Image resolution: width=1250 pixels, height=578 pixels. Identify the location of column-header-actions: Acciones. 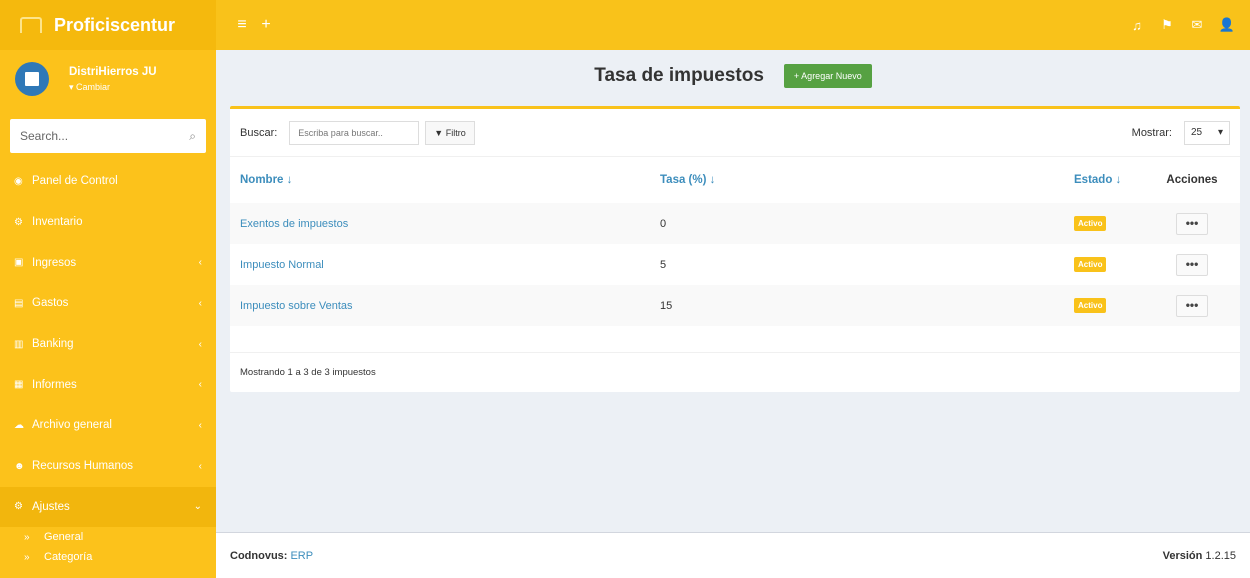
(1192, 180).